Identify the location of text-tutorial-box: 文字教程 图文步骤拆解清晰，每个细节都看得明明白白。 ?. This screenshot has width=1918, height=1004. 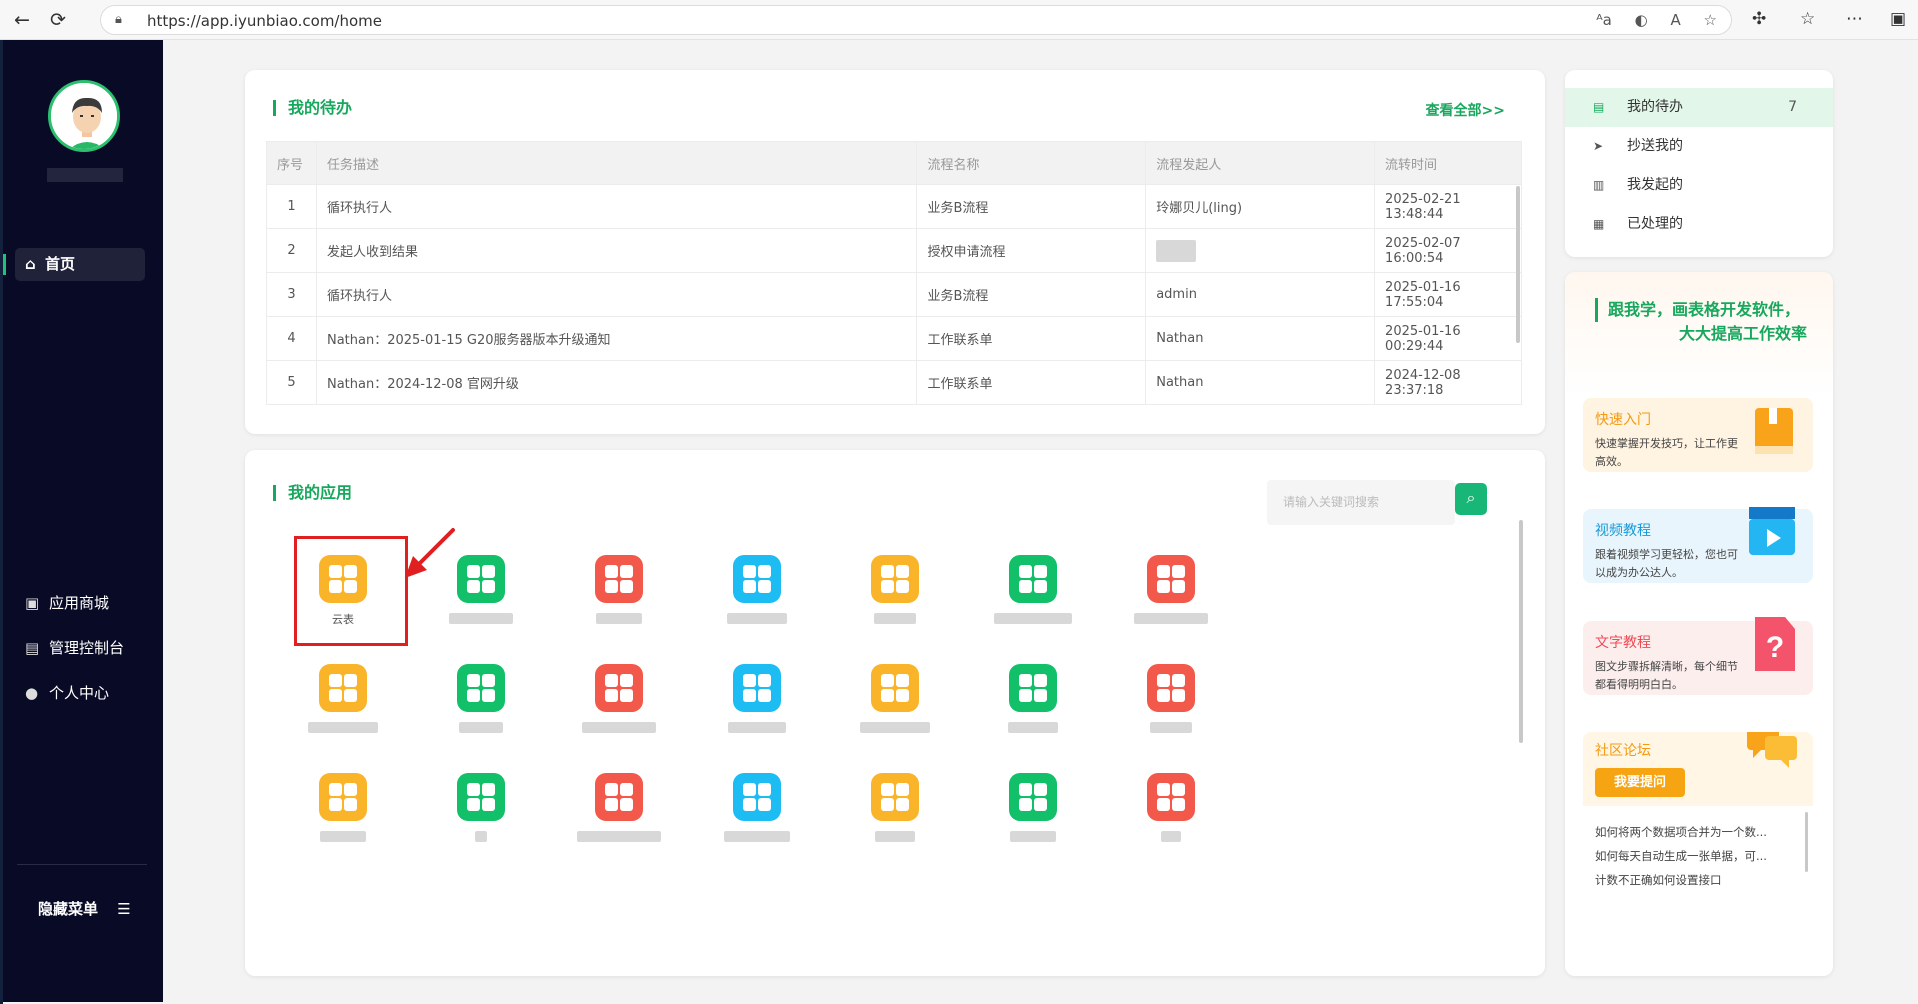
(1698, 656).